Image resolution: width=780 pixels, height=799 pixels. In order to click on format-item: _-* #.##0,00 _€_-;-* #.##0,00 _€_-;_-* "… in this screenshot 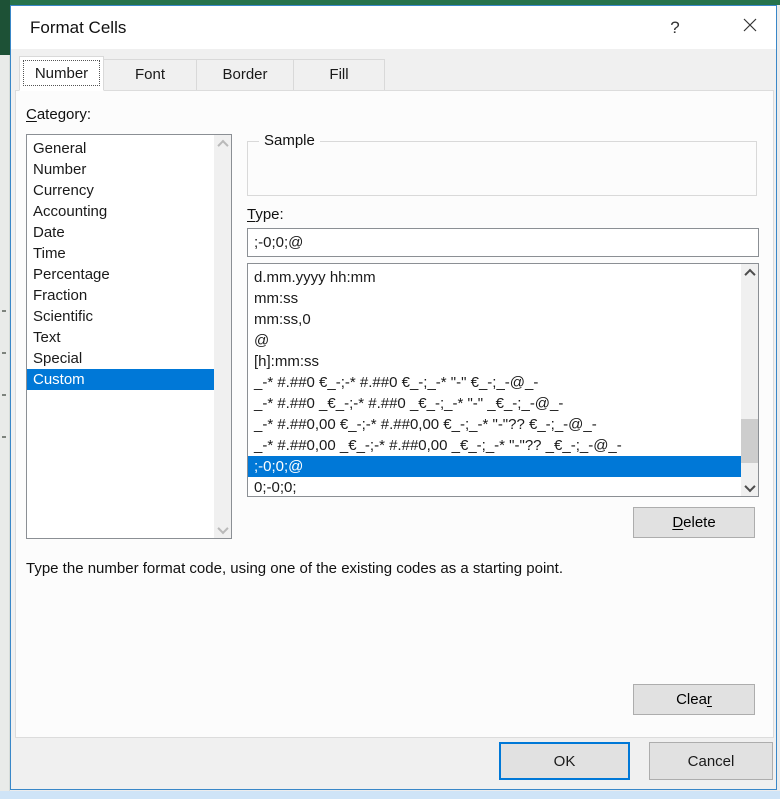, I will do `click(494, 445)`.